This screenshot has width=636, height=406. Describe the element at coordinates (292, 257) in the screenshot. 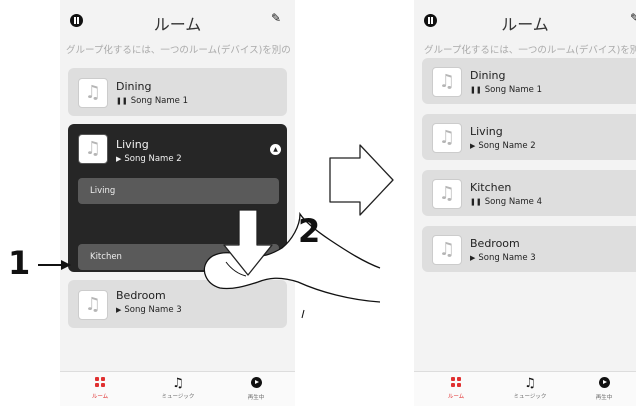

I see `hand-pointer` at that location.